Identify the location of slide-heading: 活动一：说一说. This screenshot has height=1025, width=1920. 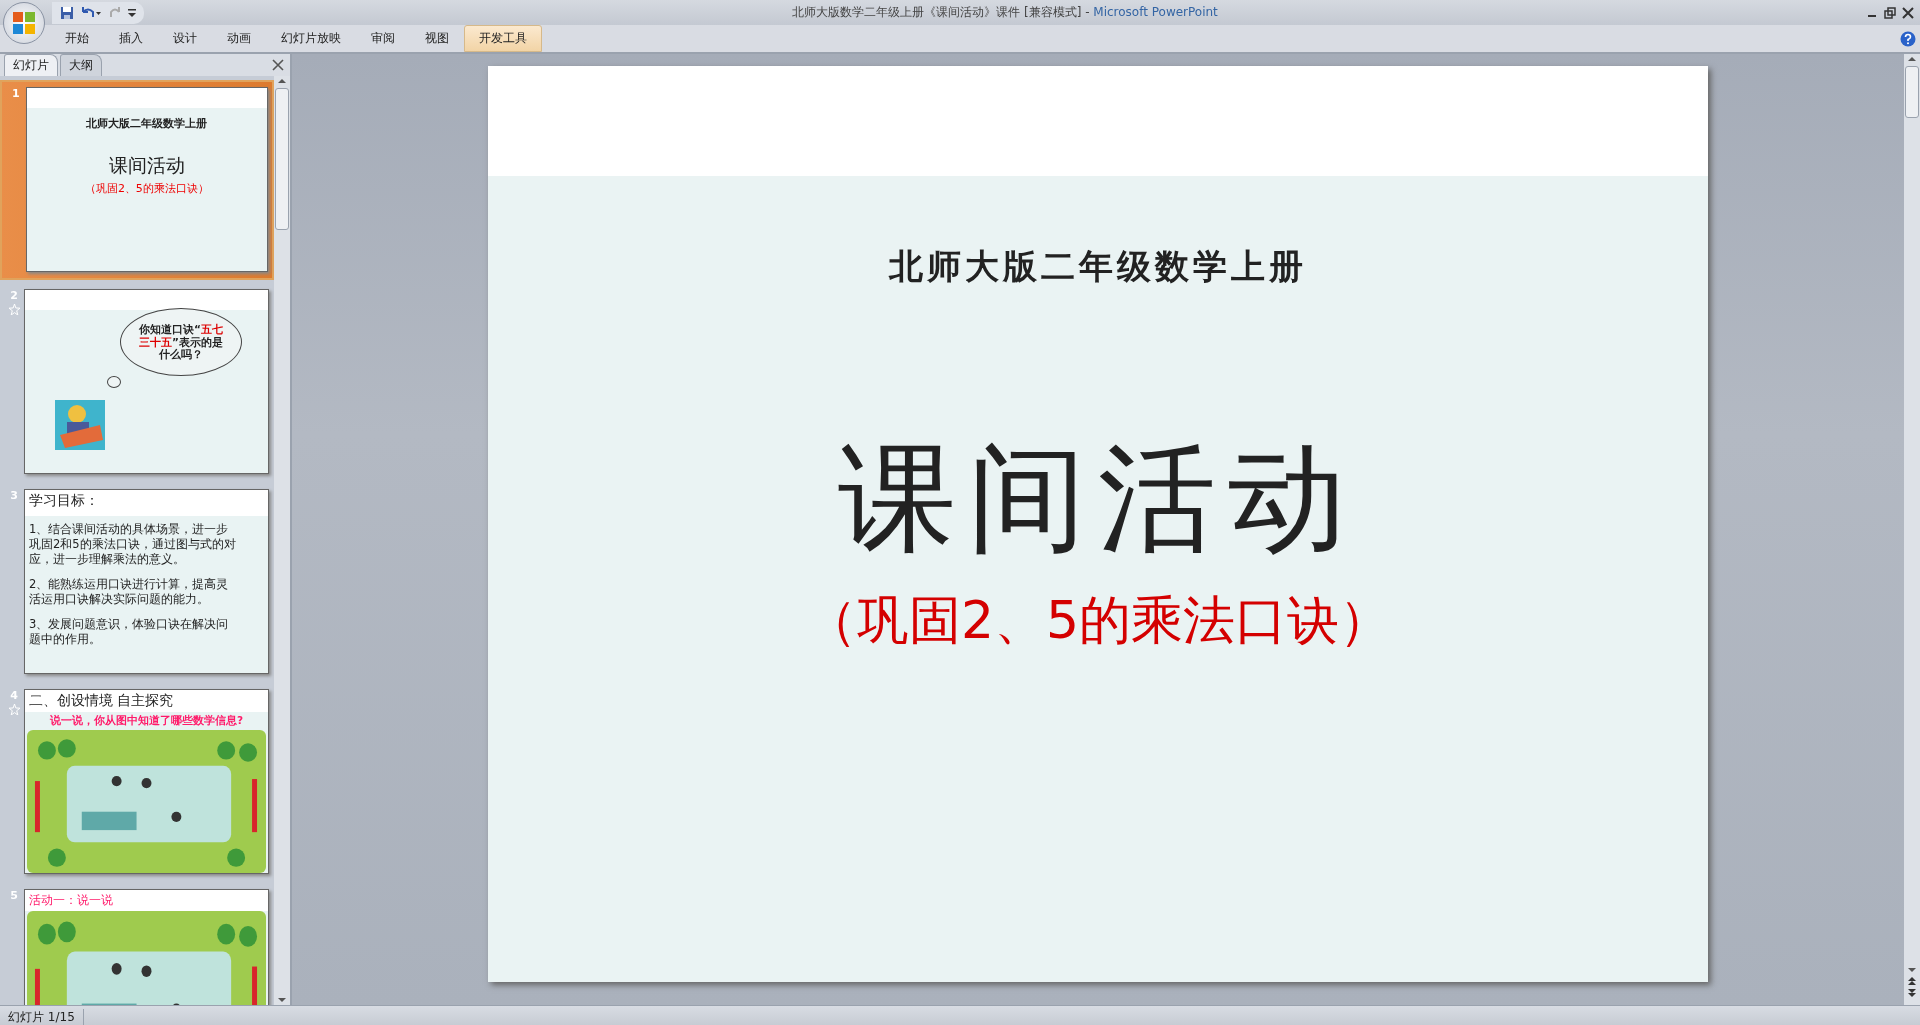
(146, 900).